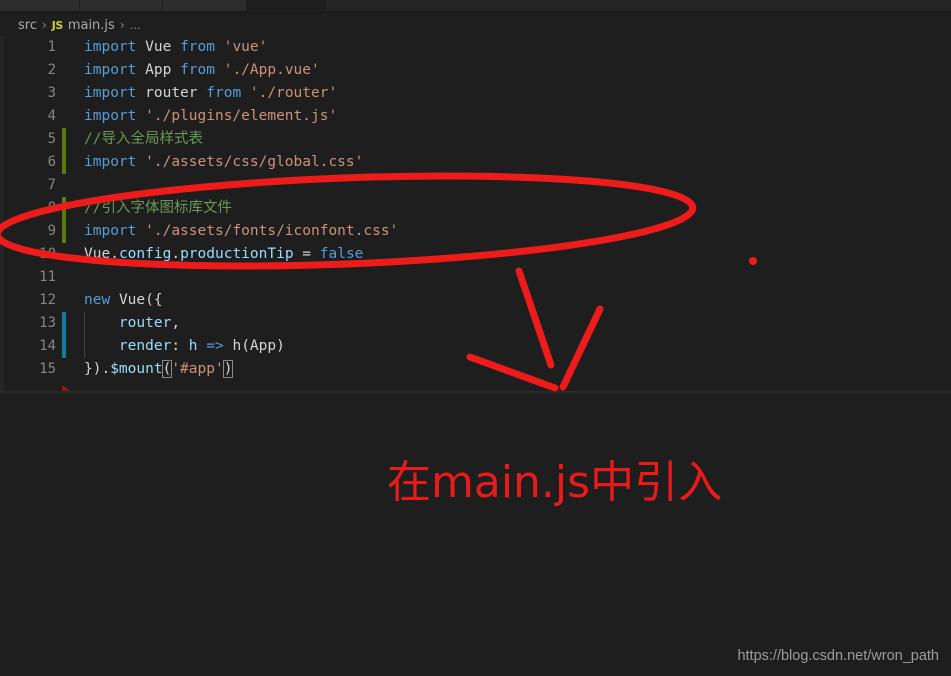  I want to click on code-line: 2 import App from './App.vue', so click(475, 70).